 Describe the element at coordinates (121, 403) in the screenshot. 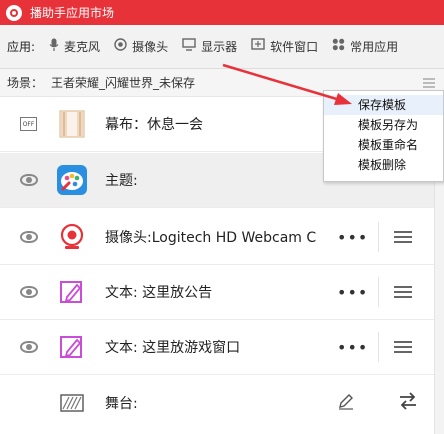

I see `source-label: 舞台:` at that location.